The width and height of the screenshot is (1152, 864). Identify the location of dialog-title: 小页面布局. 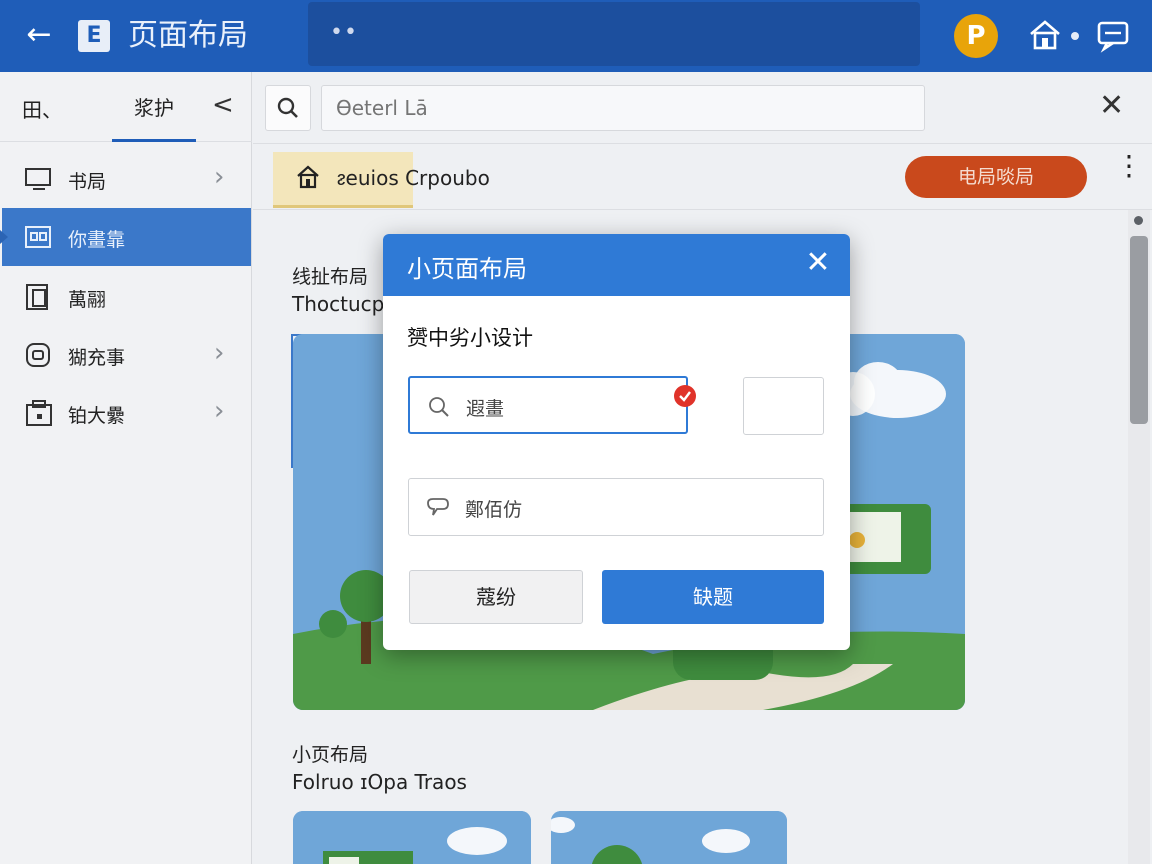
(467, 269).